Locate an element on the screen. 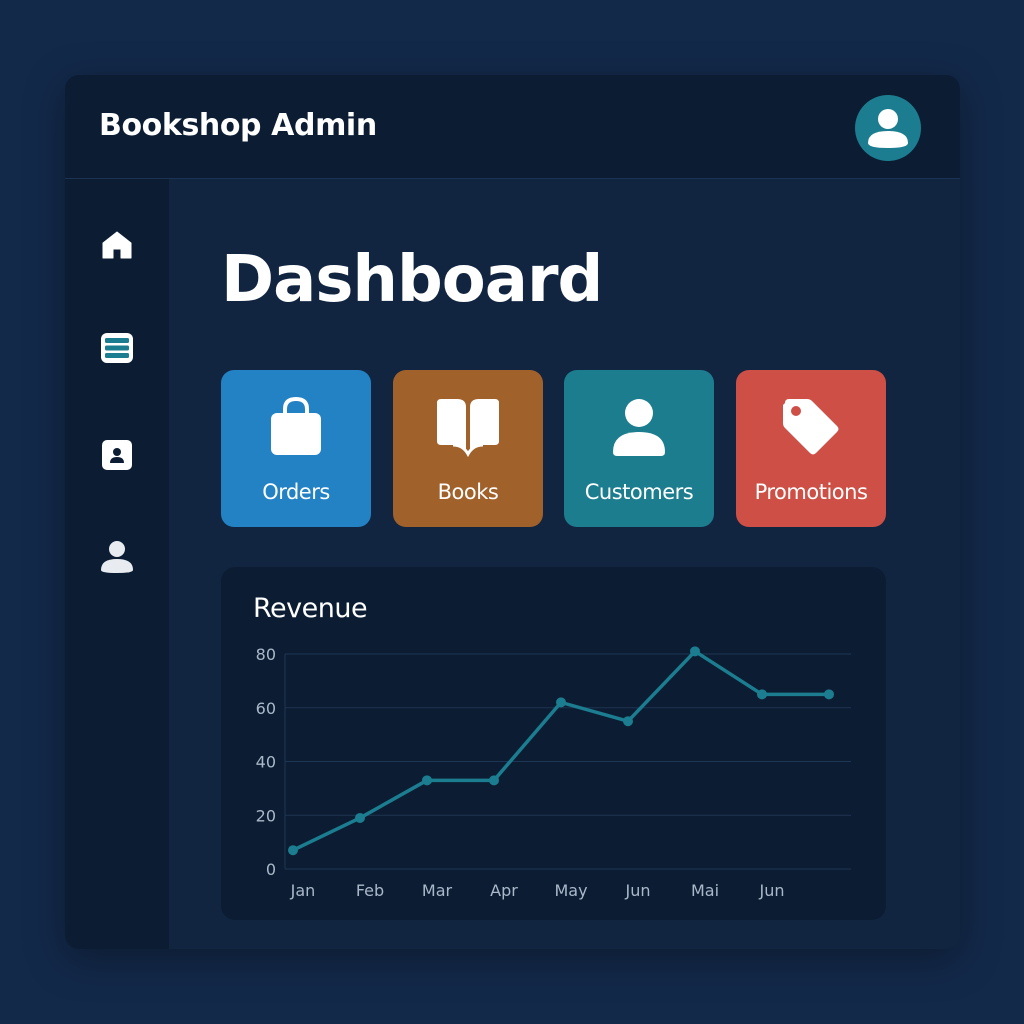 This screenshot has width=1024, height=1024. sidebar-item-contacts is located at coordinates (117, 455).